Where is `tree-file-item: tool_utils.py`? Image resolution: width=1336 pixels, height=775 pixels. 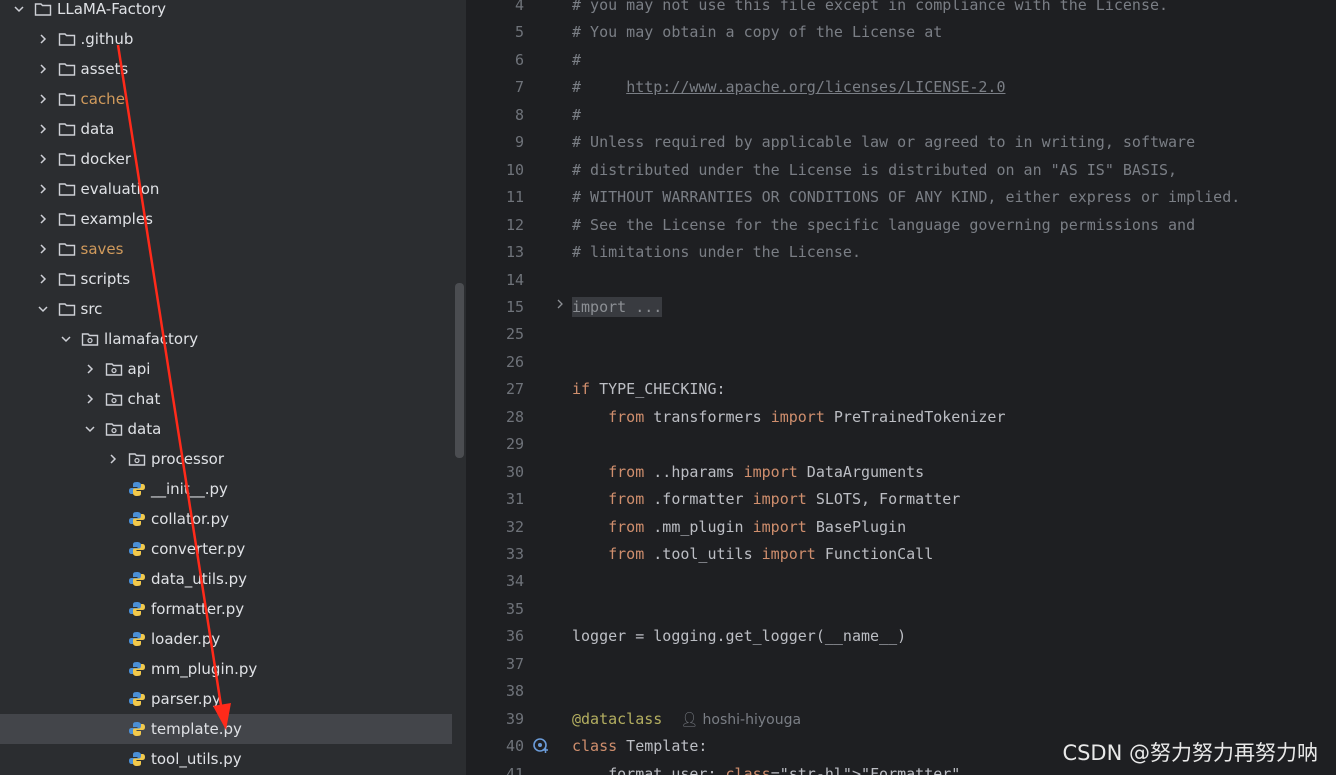
tree-file-item: tool_utils.py is located at coordinates (226, 759).